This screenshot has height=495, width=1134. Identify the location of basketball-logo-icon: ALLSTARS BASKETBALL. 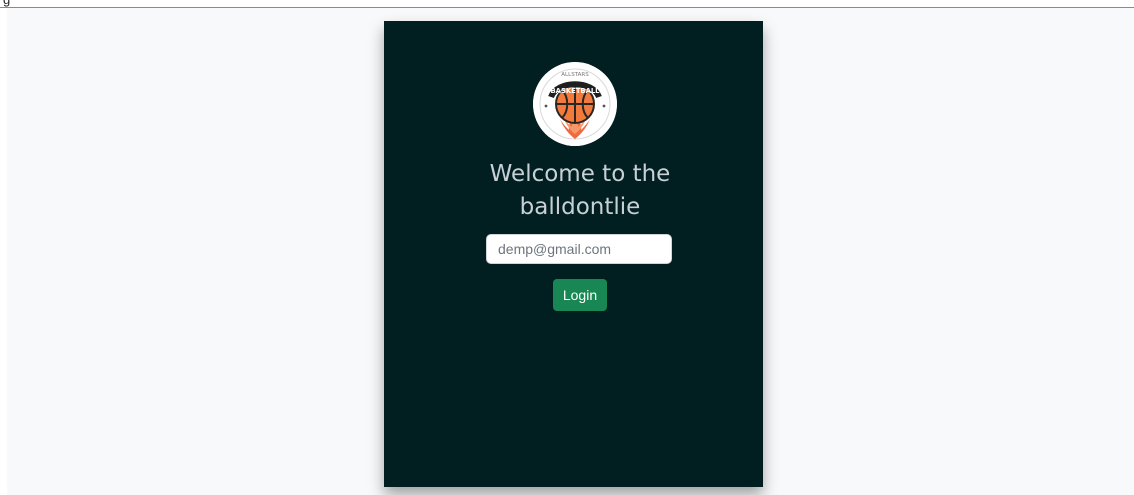
(575, 104).